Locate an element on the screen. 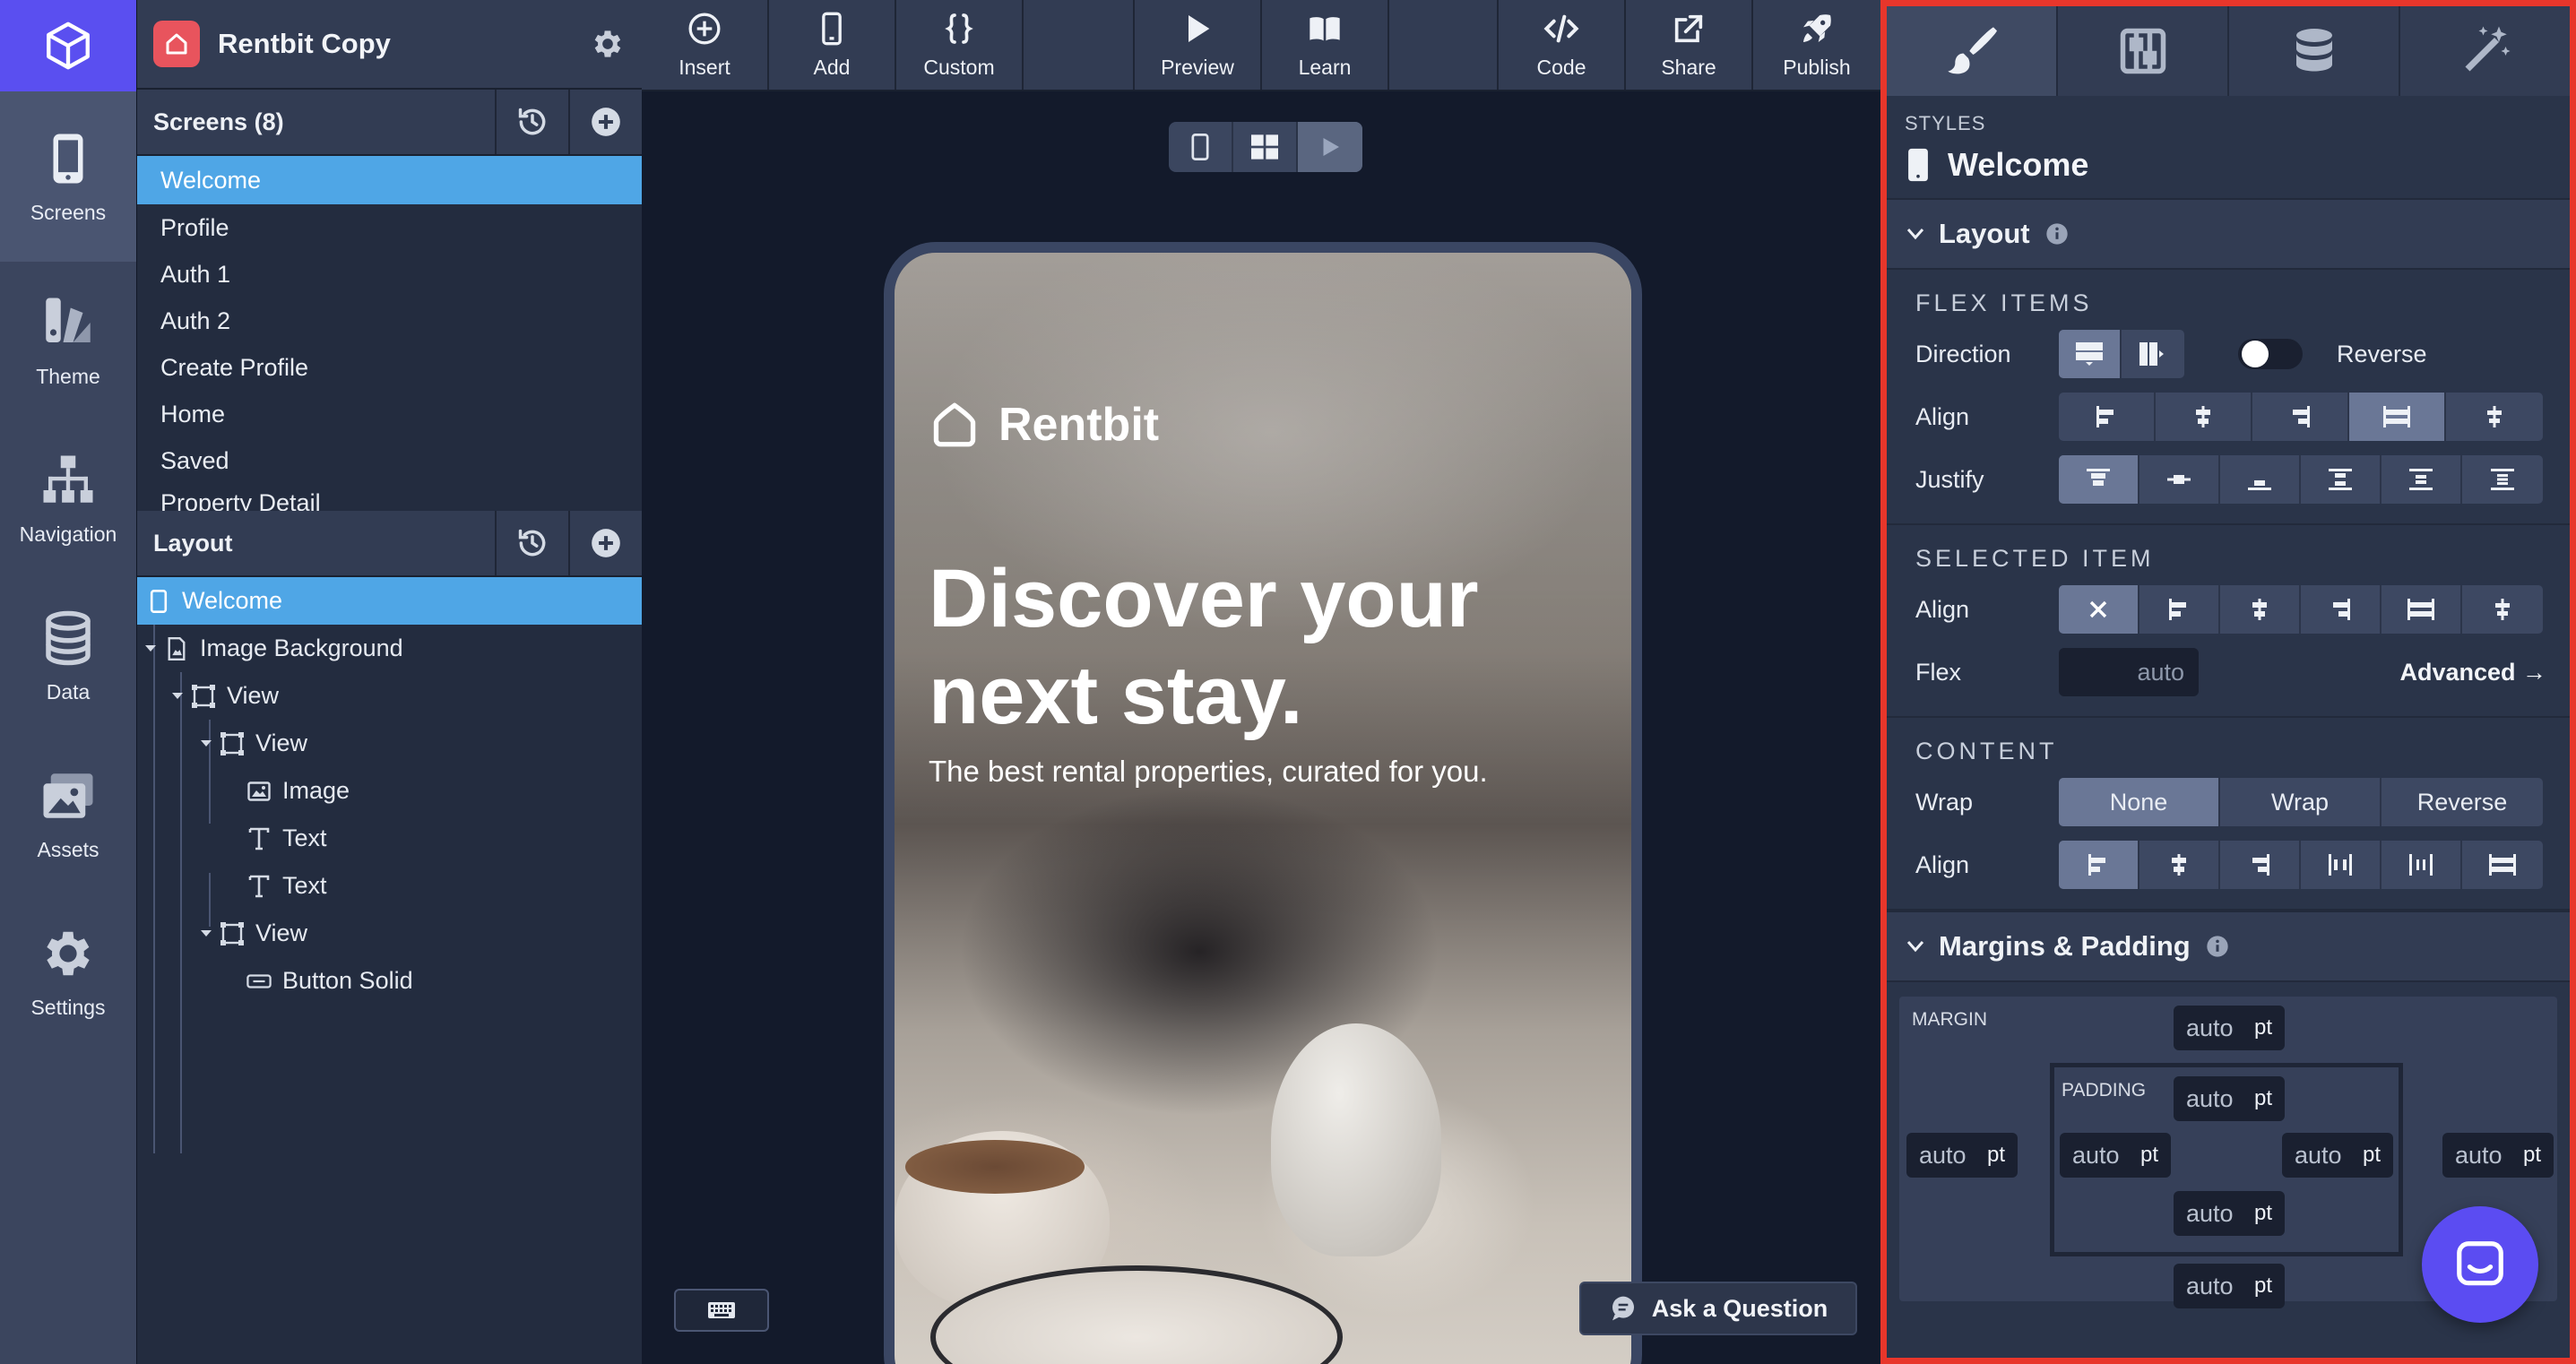  direction-column-button is located at coordinates (2090, 354).